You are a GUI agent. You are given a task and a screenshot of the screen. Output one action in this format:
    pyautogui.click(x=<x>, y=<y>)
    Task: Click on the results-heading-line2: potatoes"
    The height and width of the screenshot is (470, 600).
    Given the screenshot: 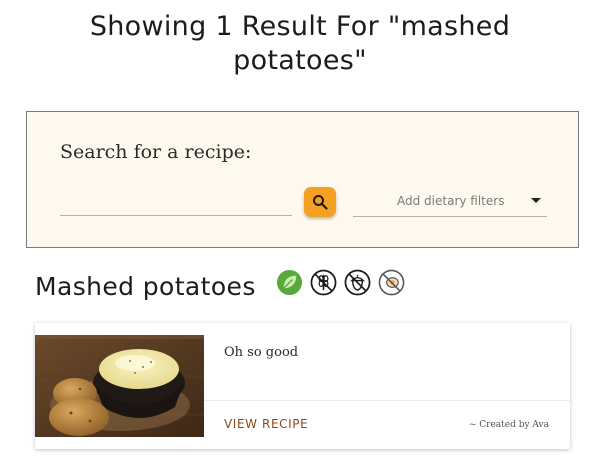 What is the action you would take?
    pyautogui.click(x=300, y=60)
    